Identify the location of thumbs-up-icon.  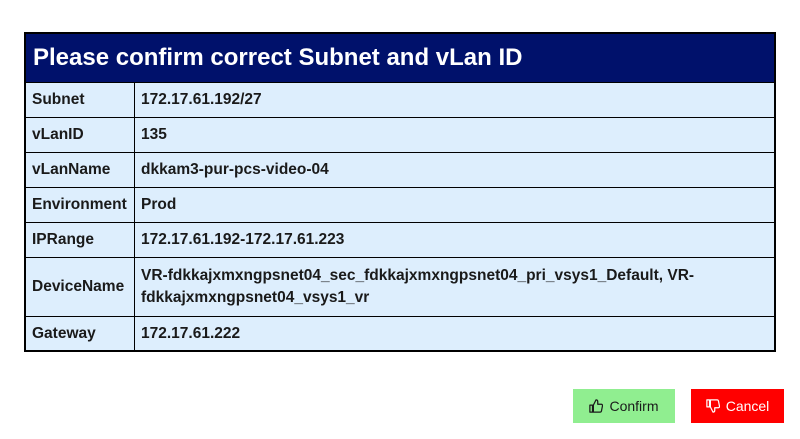
(596, 406).